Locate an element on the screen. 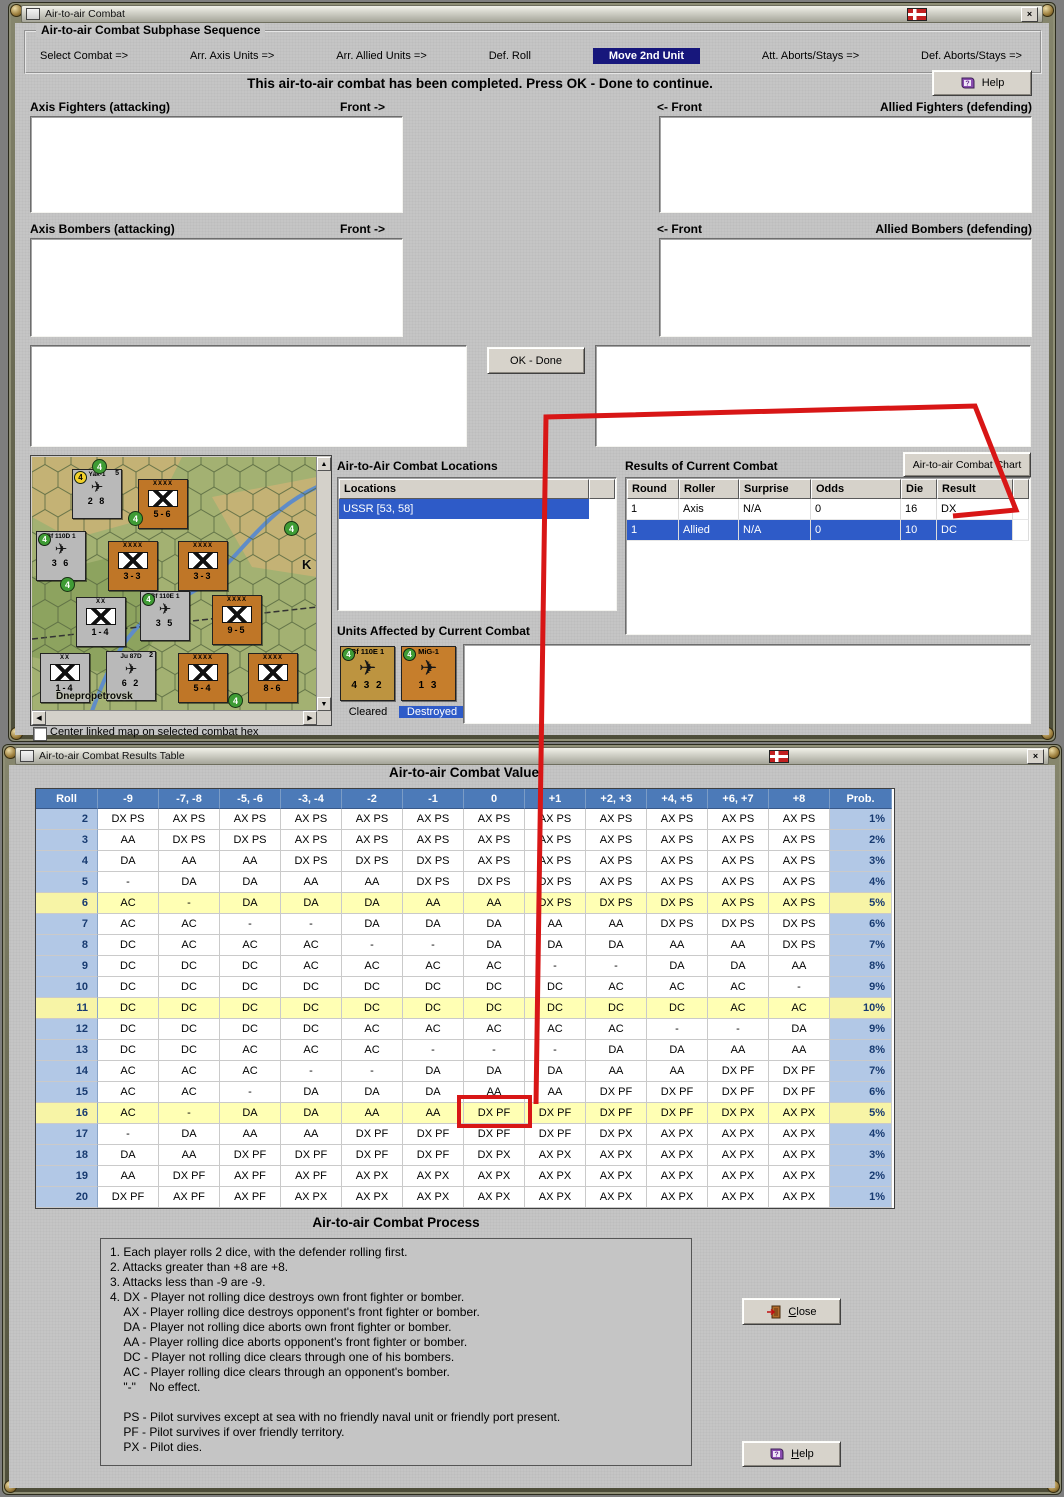 This screenshot has height=1497, width=1064. unit-counter: XXXX 5-4 is located at coordinates (203, 678).